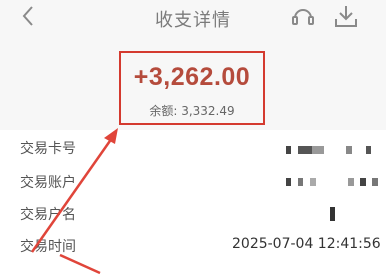 Image resolution: width=386 pixels, height=276 pixels. Describe the element at coordinates (80, 264) in the screenshot. I see `annotation-arrow-line` at that location.